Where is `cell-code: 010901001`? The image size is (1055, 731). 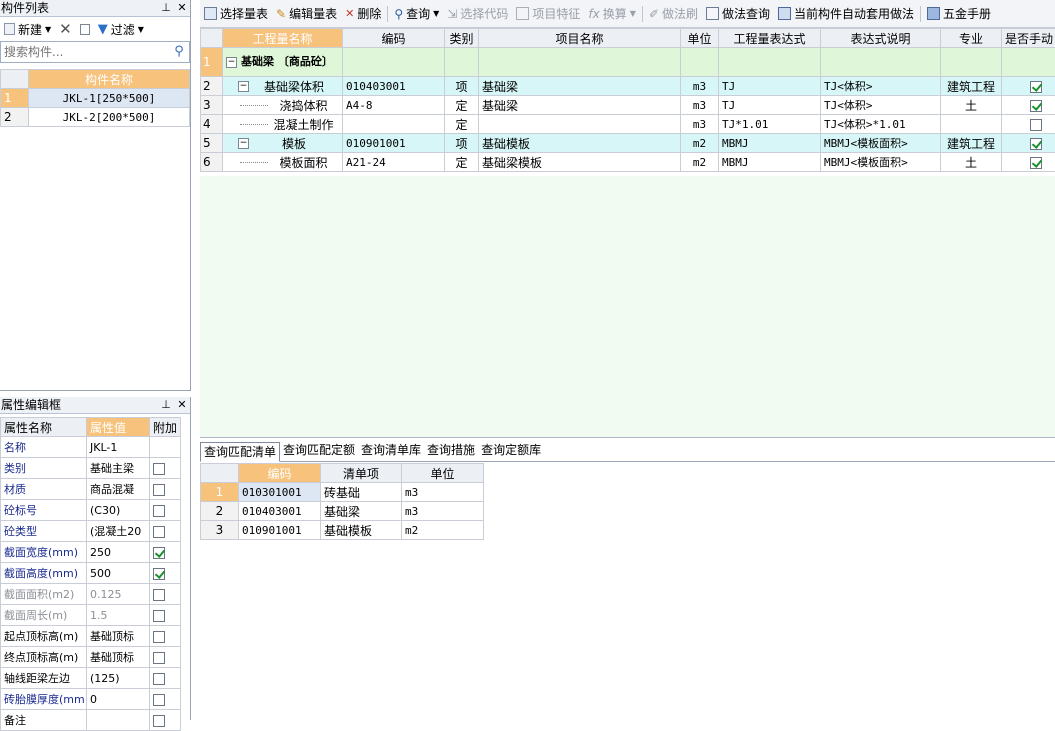 cell-code: 010901001 is located at coordinates (394, 143).